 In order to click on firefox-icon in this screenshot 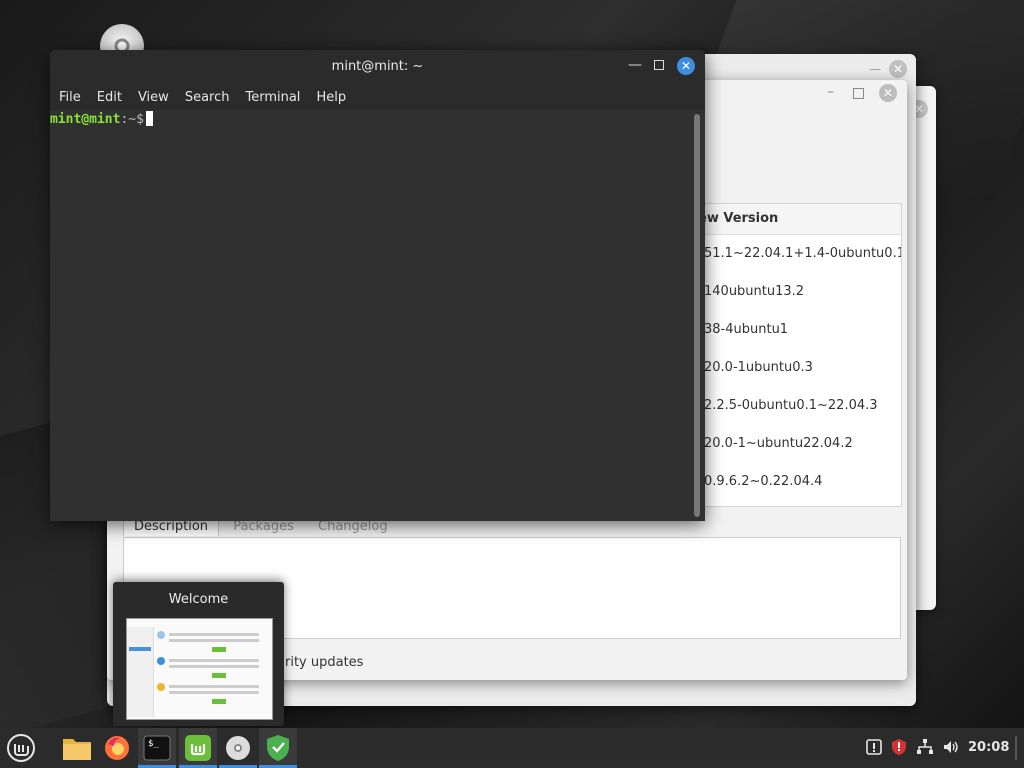, I will do `click(117, 748)`.